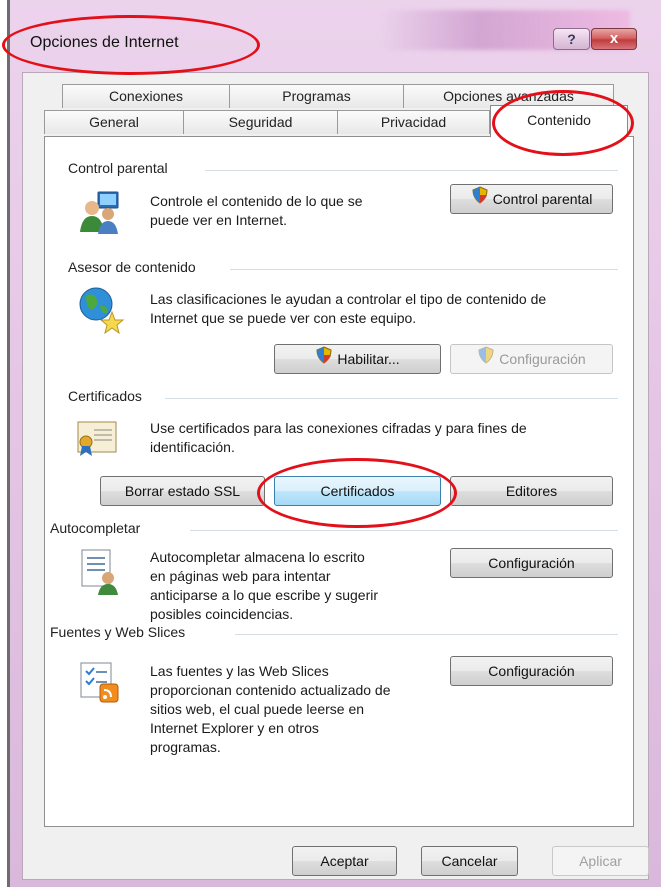 This screenshot has width=665, height=887. I want to click on control-parental-description-2: puede ver en Internet., so click(218, 220).